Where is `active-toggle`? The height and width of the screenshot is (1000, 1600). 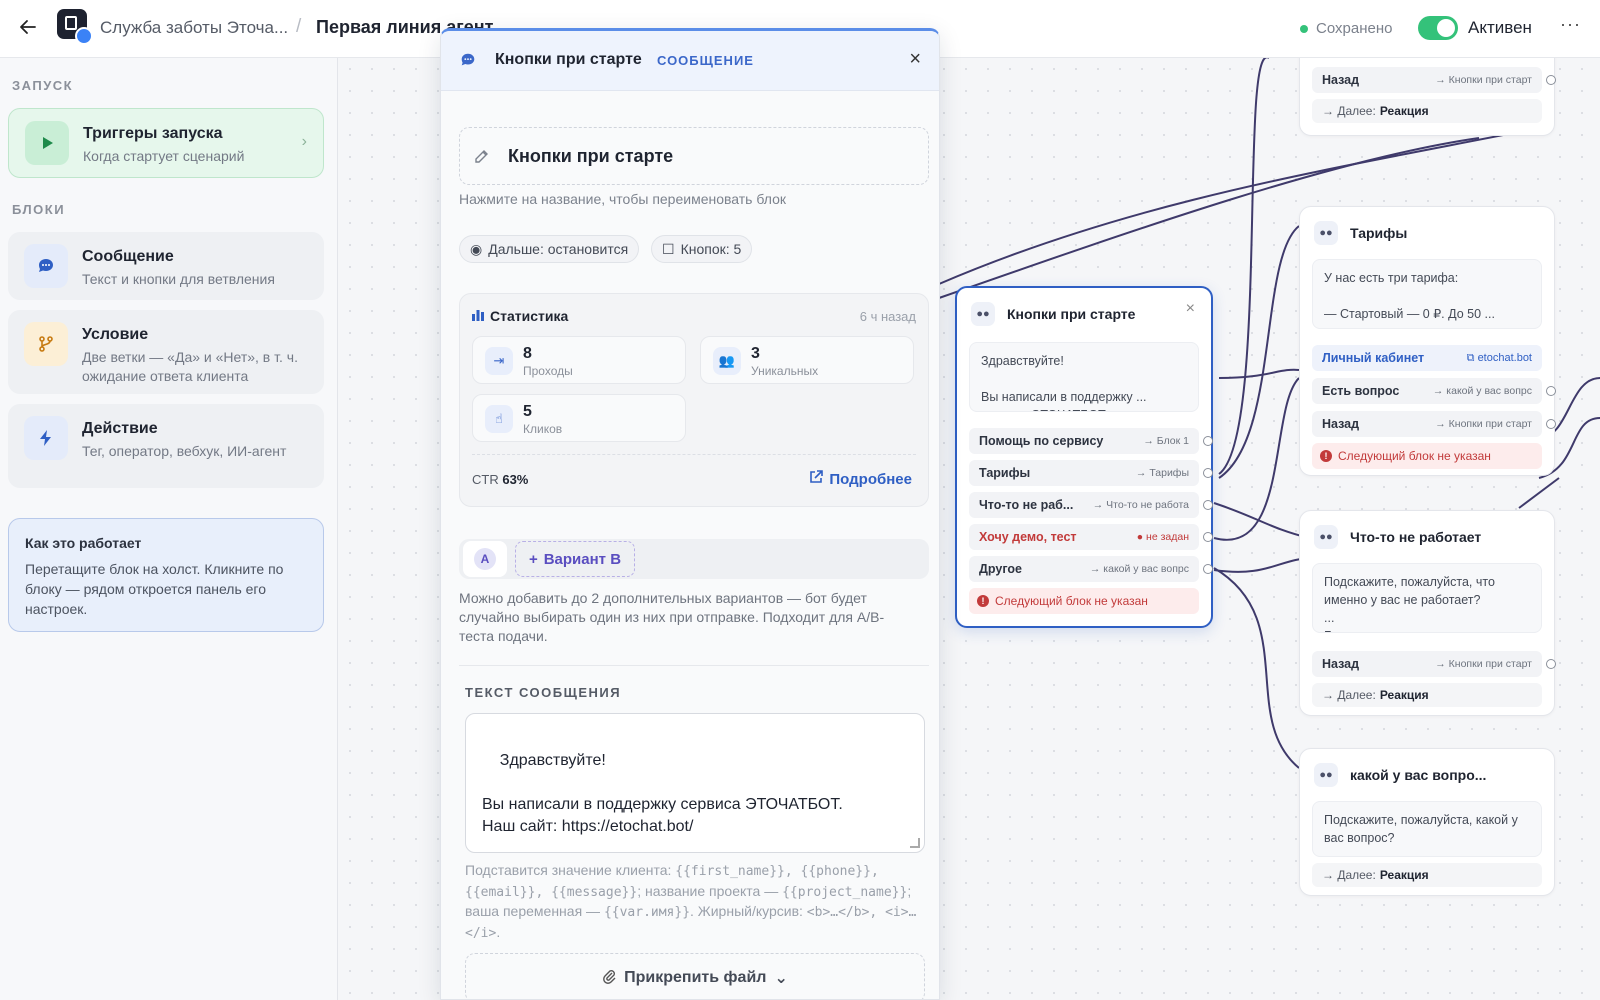 active-toggle is located at coordinates (1438, 28).